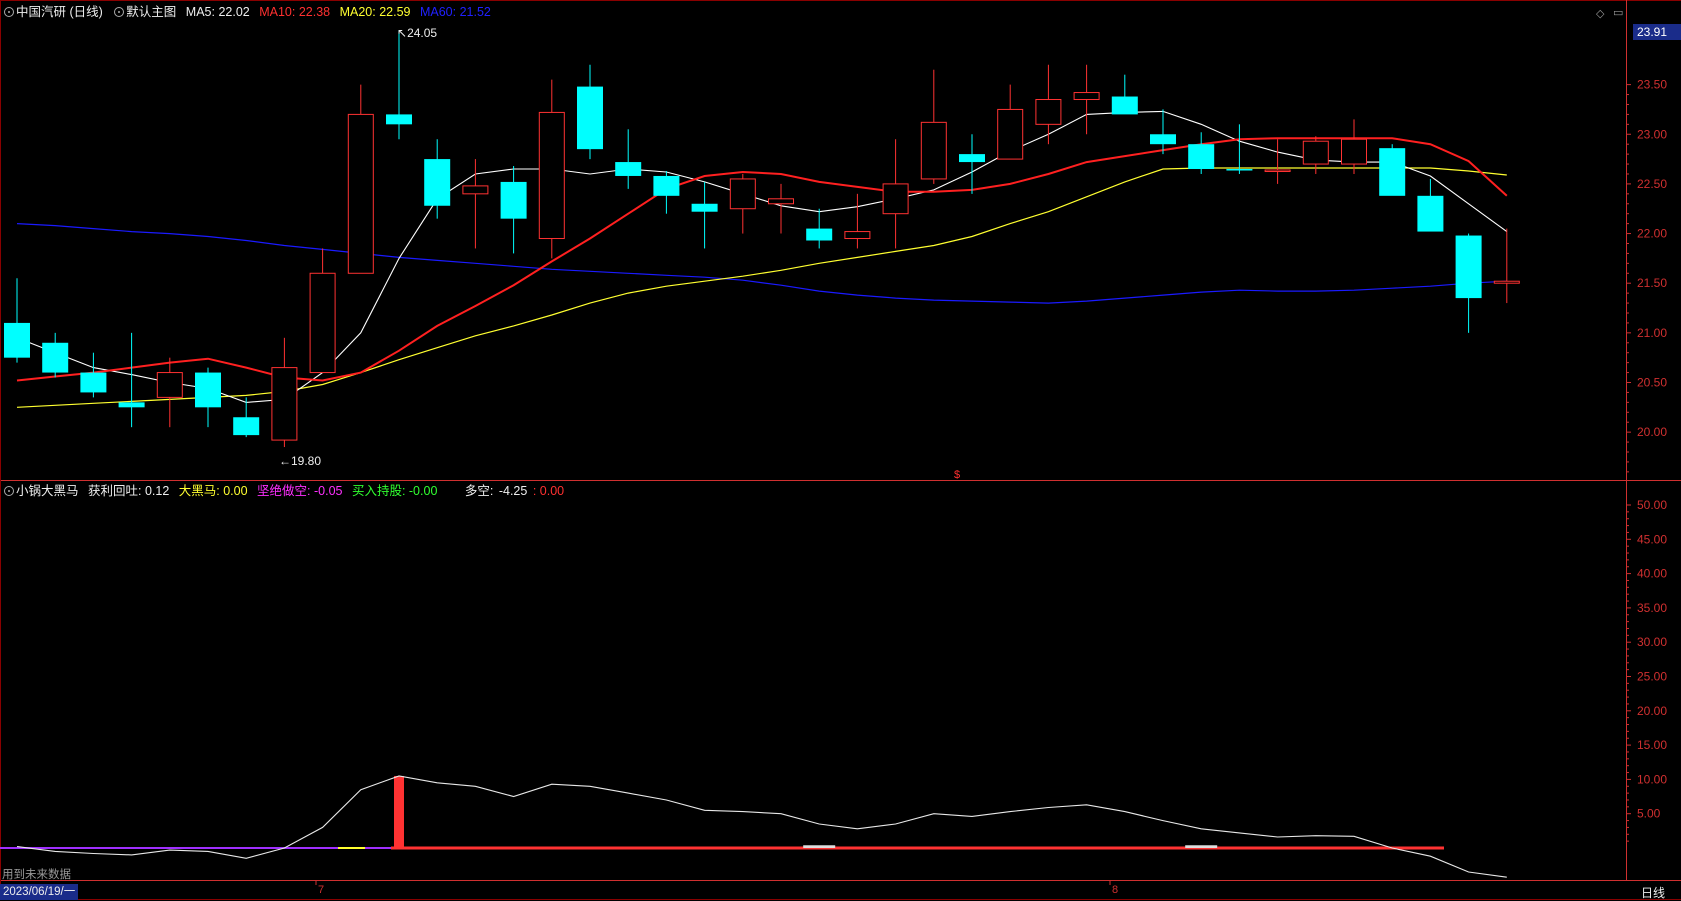 Image resolution: width=1681 pixels, height=901 pixels. Describe the element at coordinates (1653, 892) in the screenshot. I see `period-button: 日线` at that location.